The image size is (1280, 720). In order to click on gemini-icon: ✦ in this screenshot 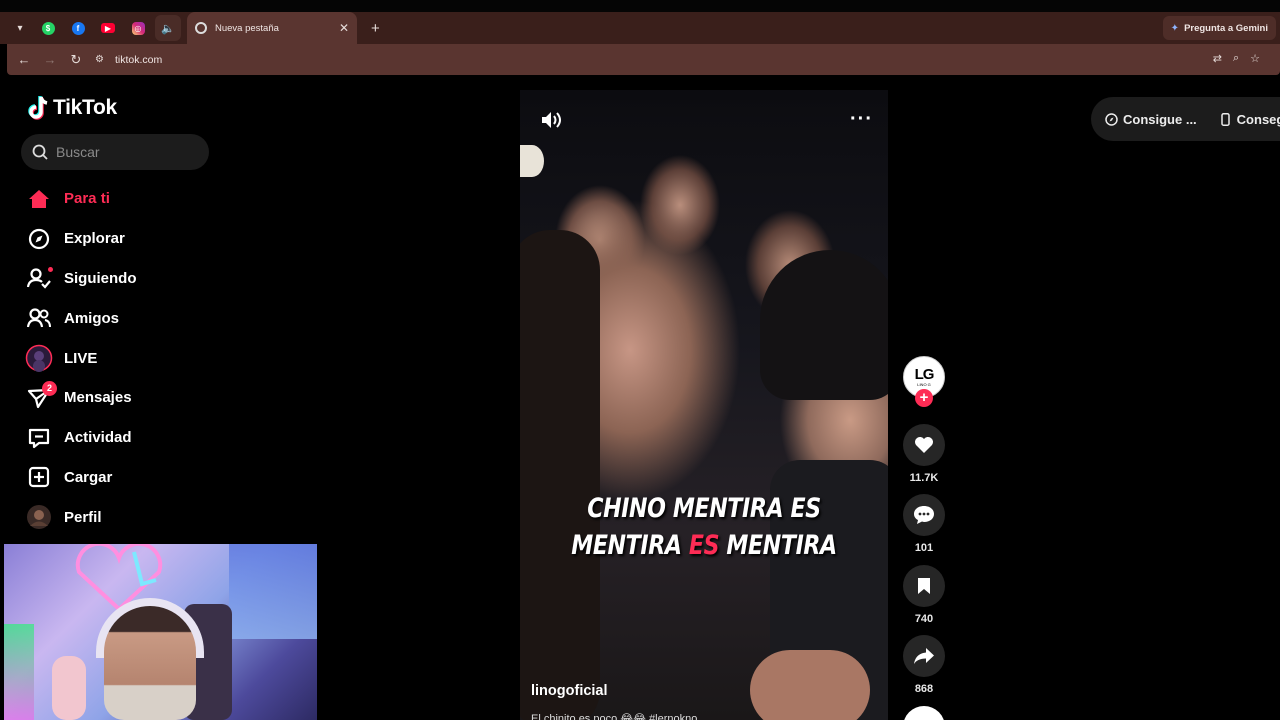, I will do `click(1175, 28)`.